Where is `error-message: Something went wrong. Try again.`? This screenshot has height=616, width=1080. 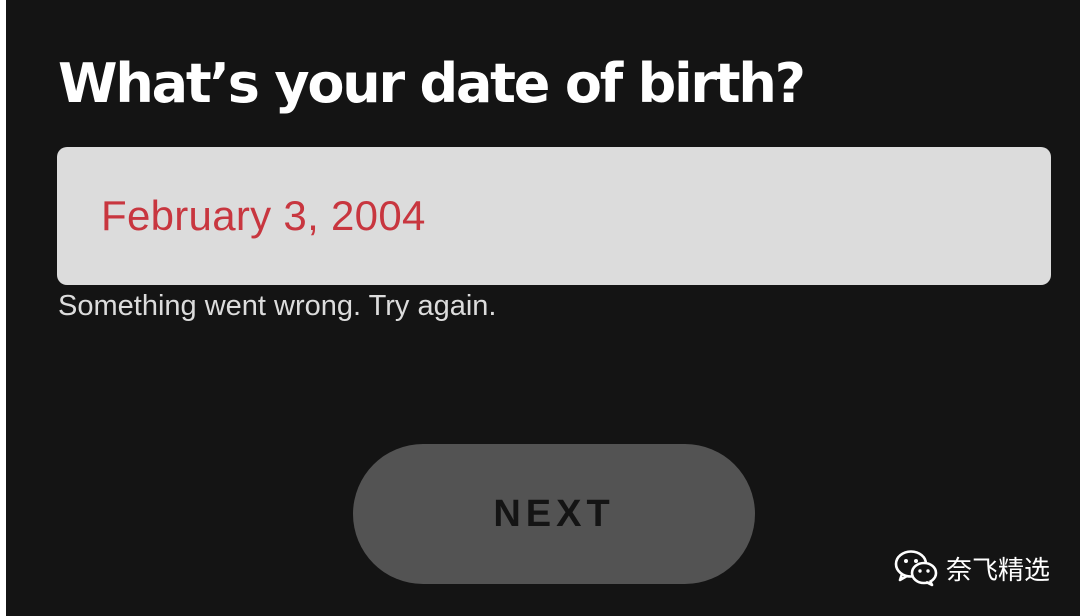 error-message: Something went wrong. Try again. is located at coordinates (277, 306).